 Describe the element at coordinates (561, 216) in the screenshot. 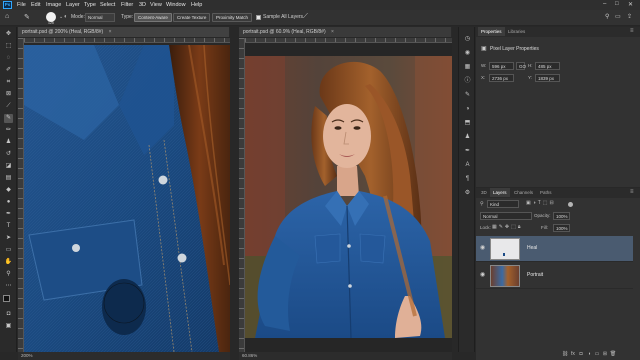

I see `opacity-field: 100%` at that location.